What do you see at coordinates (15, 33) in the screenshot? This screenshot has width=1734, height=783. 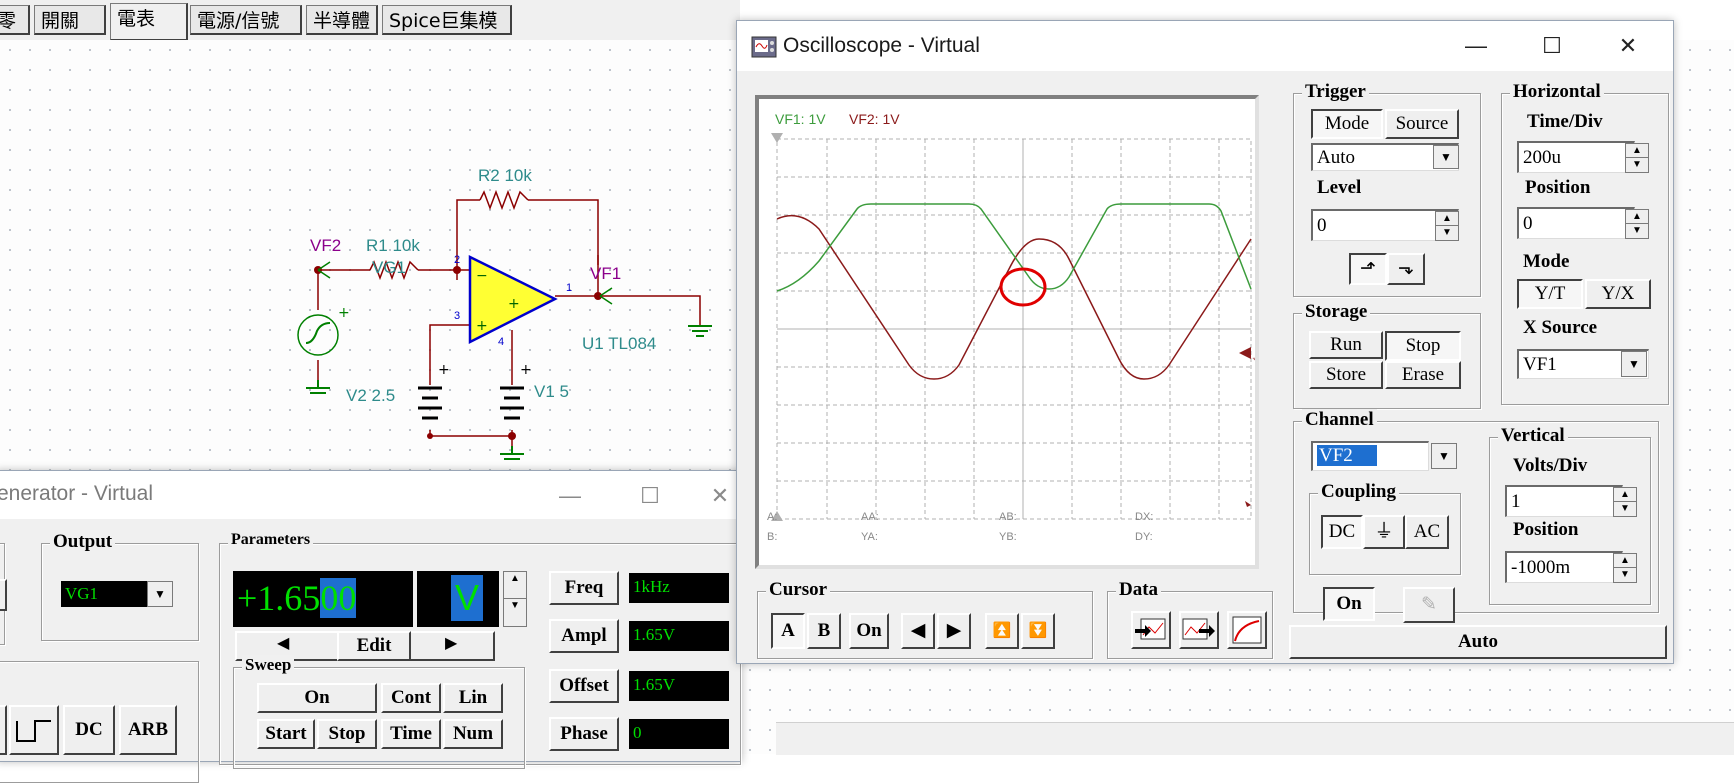 I see `tab-components: 零件` at bounding box center [15, 33].